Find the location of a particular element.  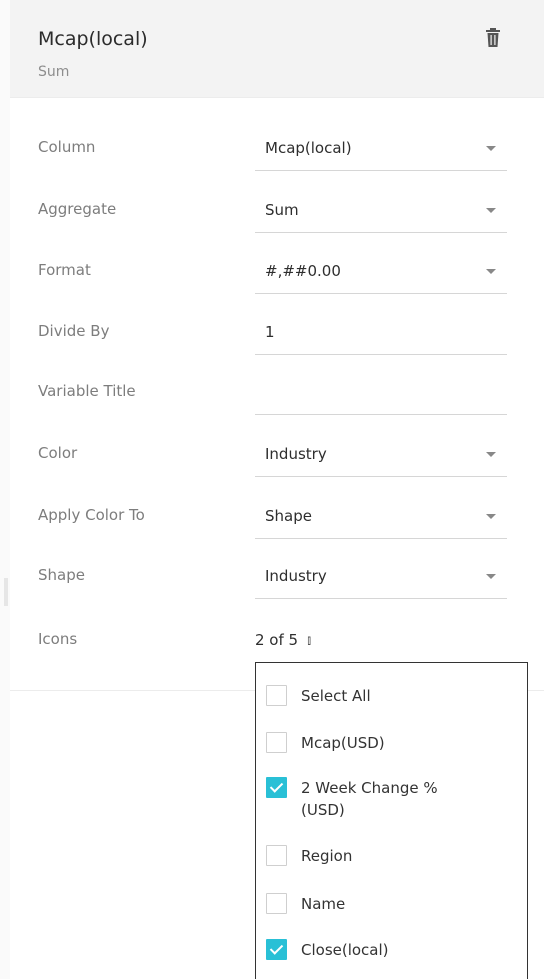

option-label: Region is located at coordinates (327, 856).